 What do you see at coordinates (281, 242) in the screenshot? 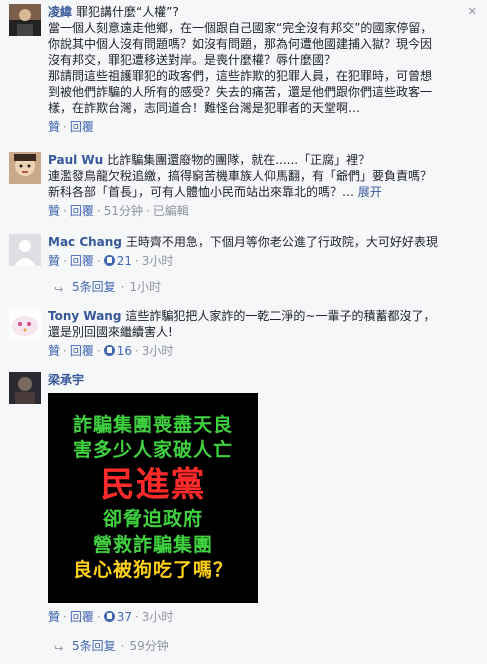
I see `comment-text-line: 王時齊不用急，下個月等你老公進了行政院，大可好好表現` at bounding box center [281, 242].